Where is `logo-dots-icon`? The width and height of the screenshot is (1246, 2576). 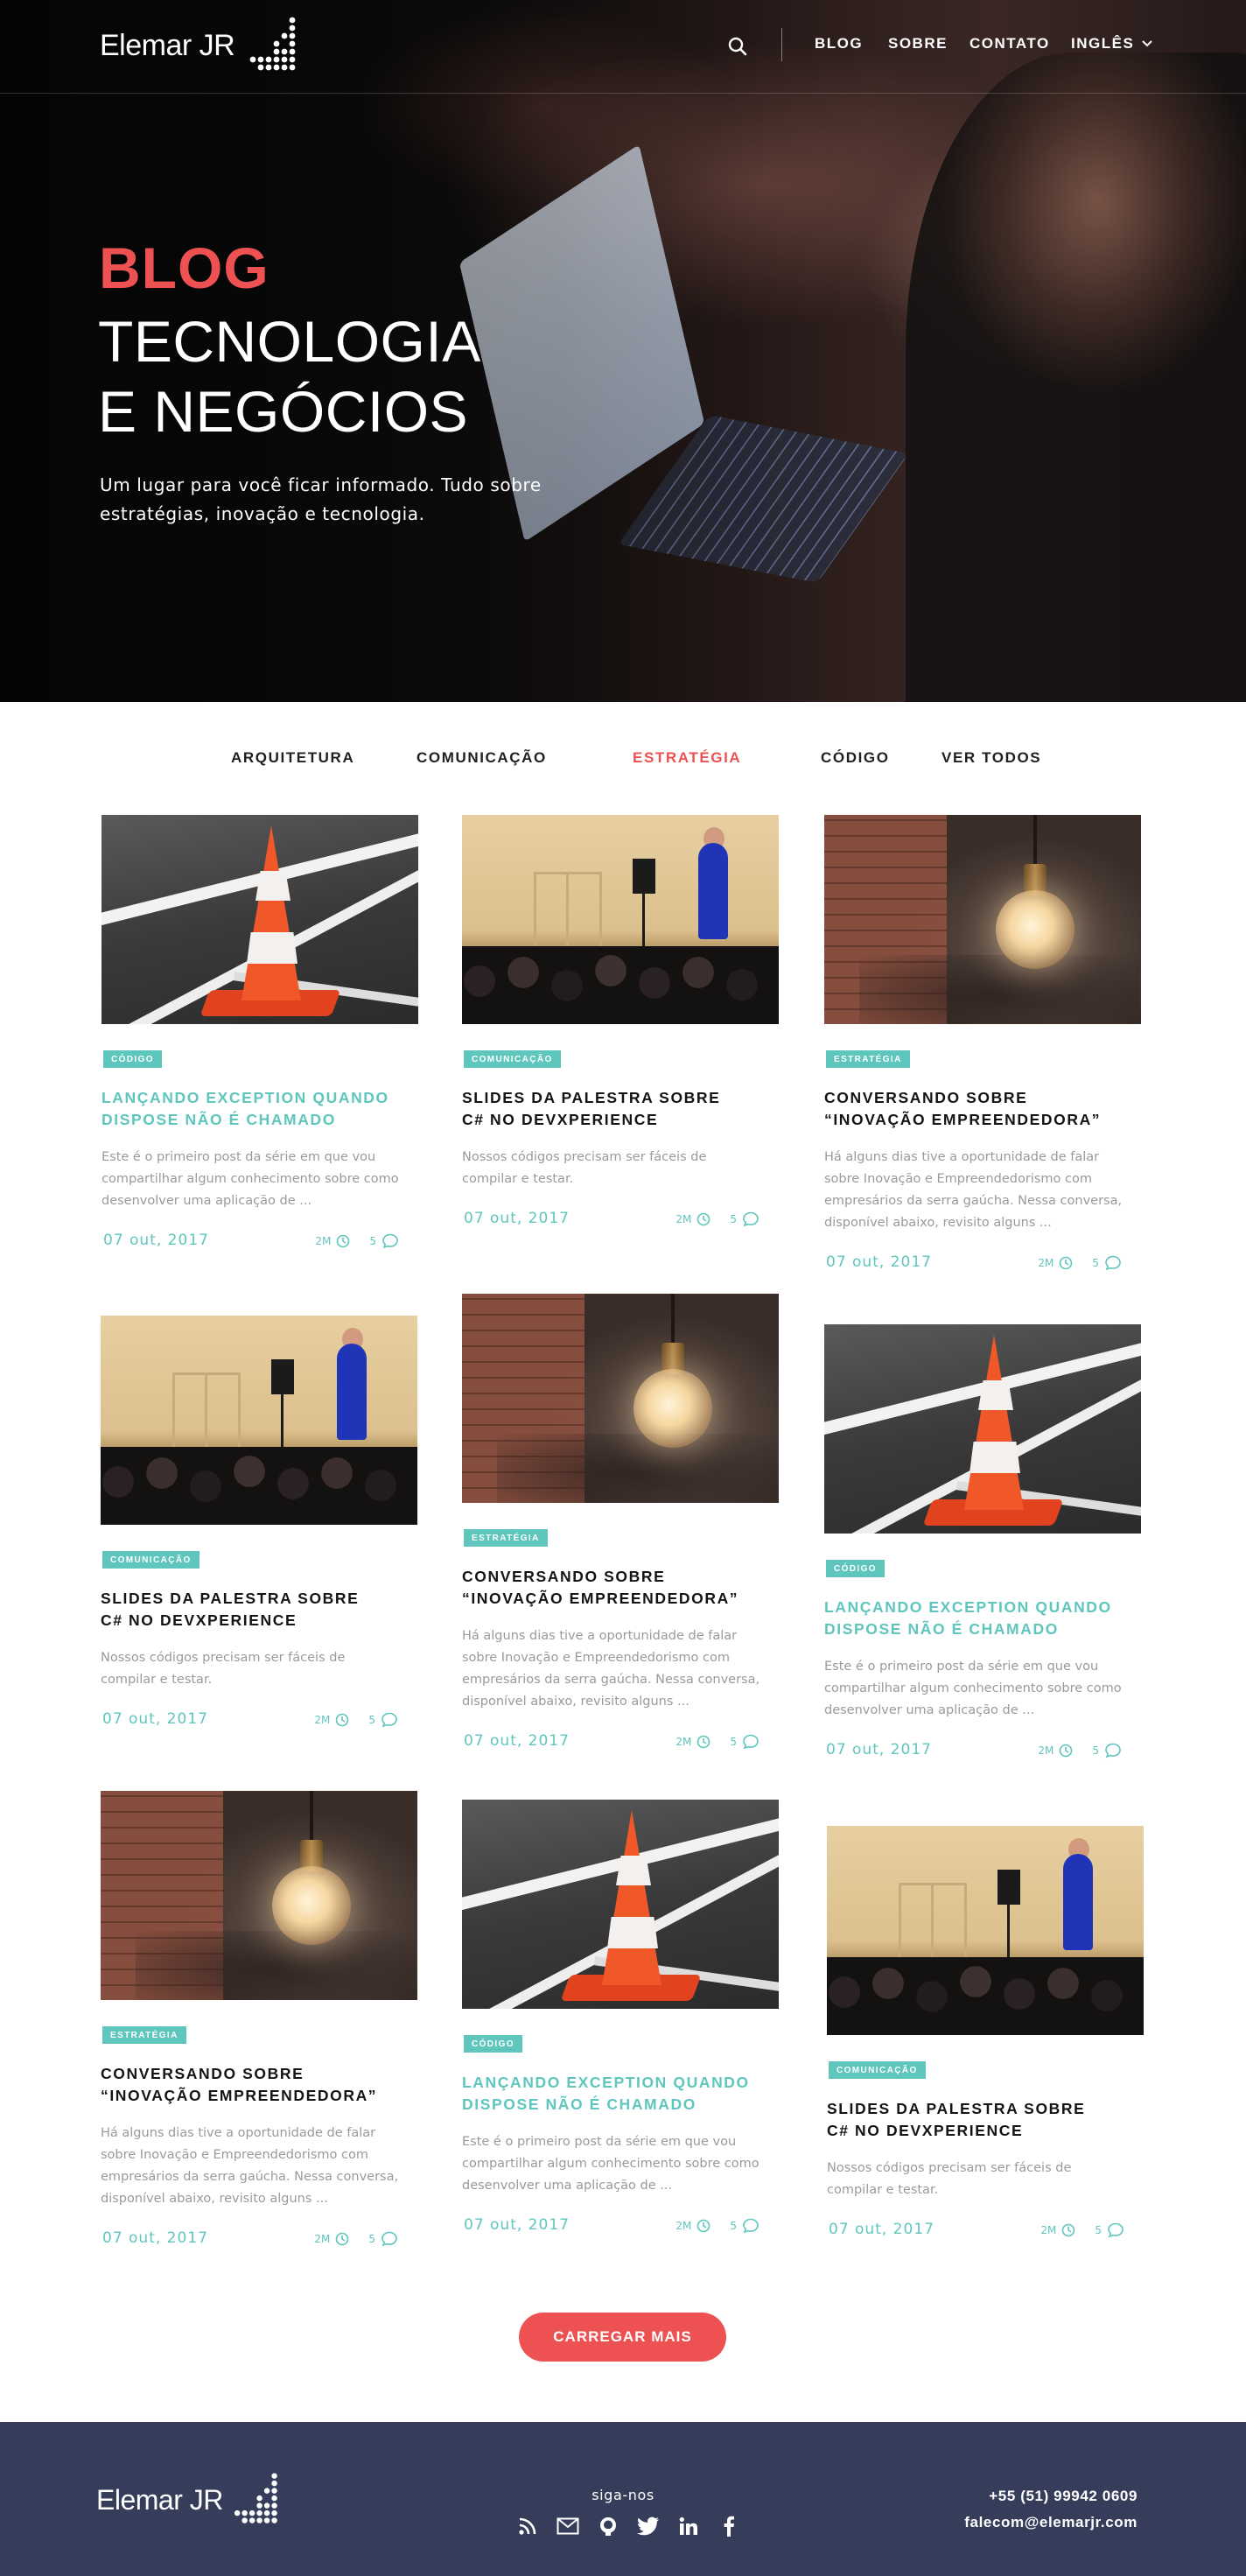 logo-dots-icon is located at coordinates (272, 44).